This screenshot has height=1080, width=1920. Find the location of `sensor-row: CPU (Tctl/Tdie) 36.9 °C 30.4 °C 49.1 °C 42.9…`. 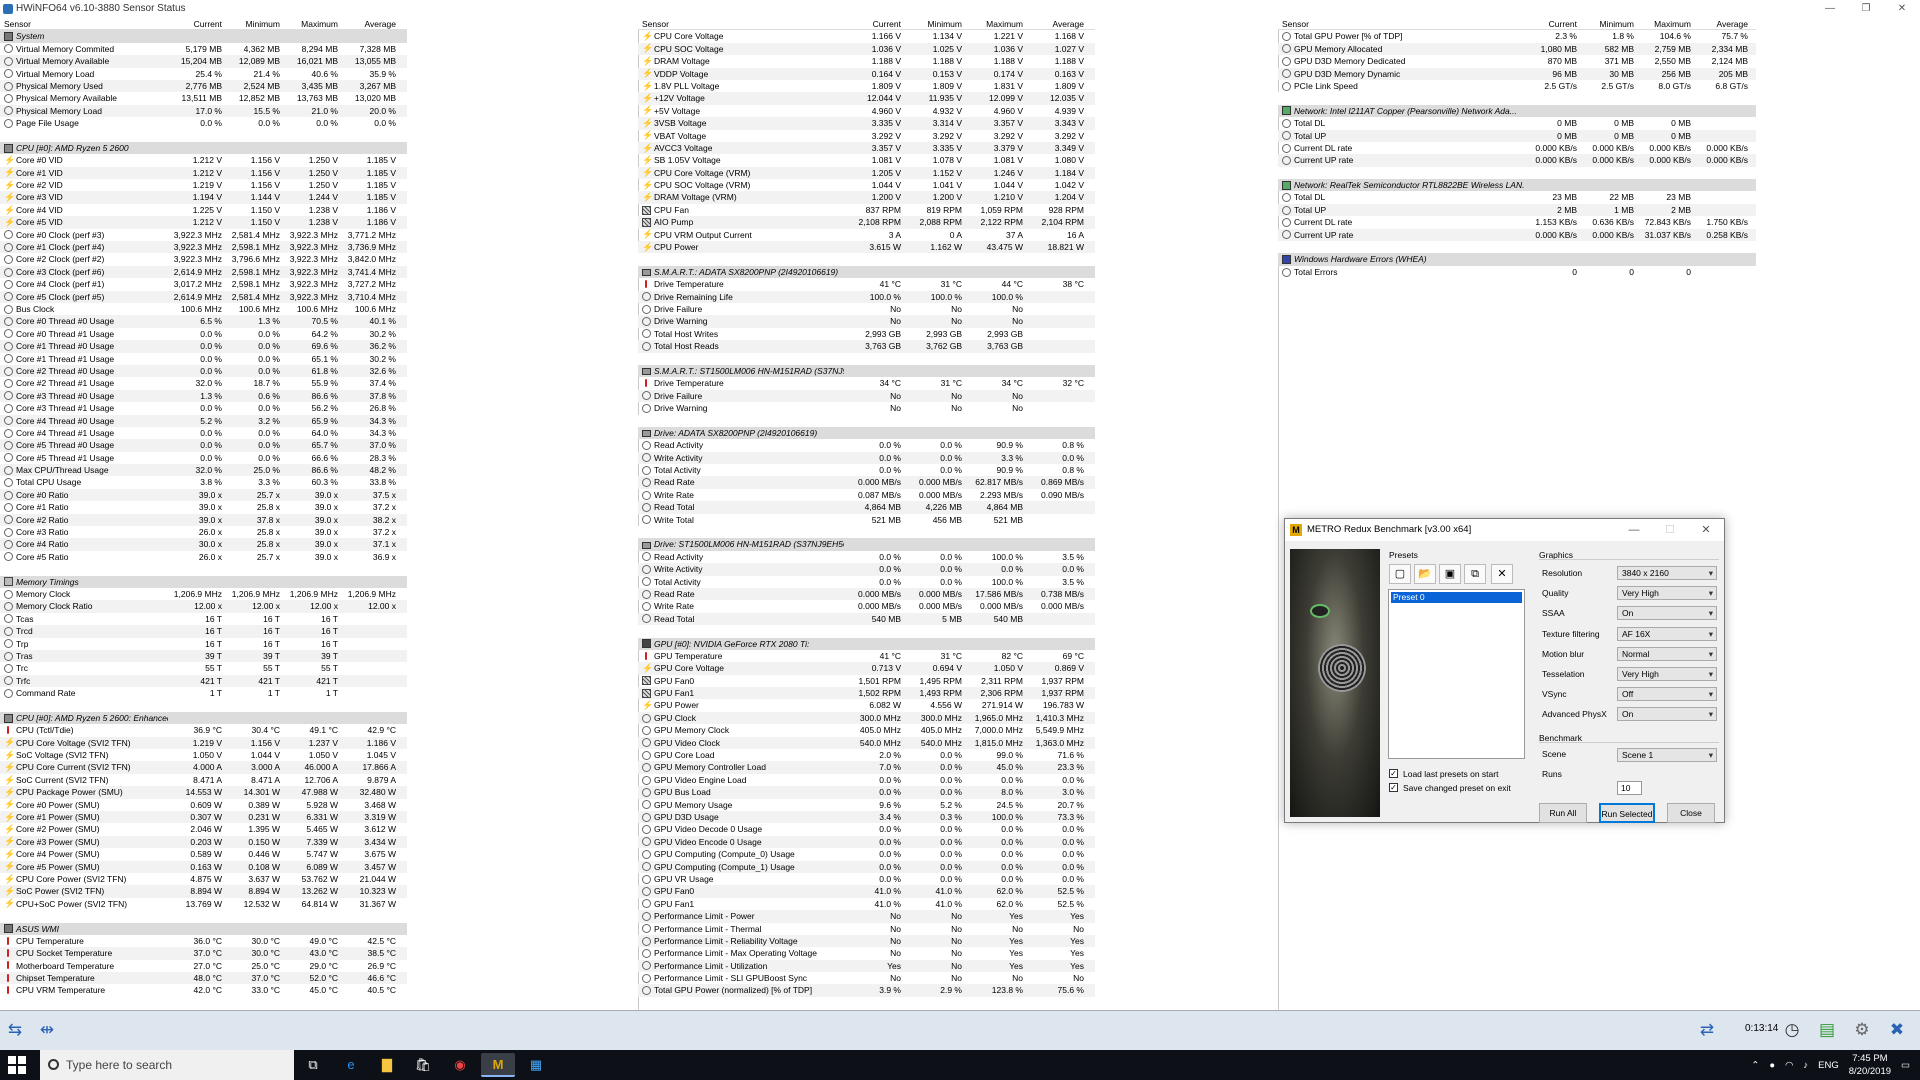

sensor-row: CPU (Tctl/Tdie) 36.9 °C 30.4 °C 49.1 °C 42.9… is located at coordinates (203, 730).